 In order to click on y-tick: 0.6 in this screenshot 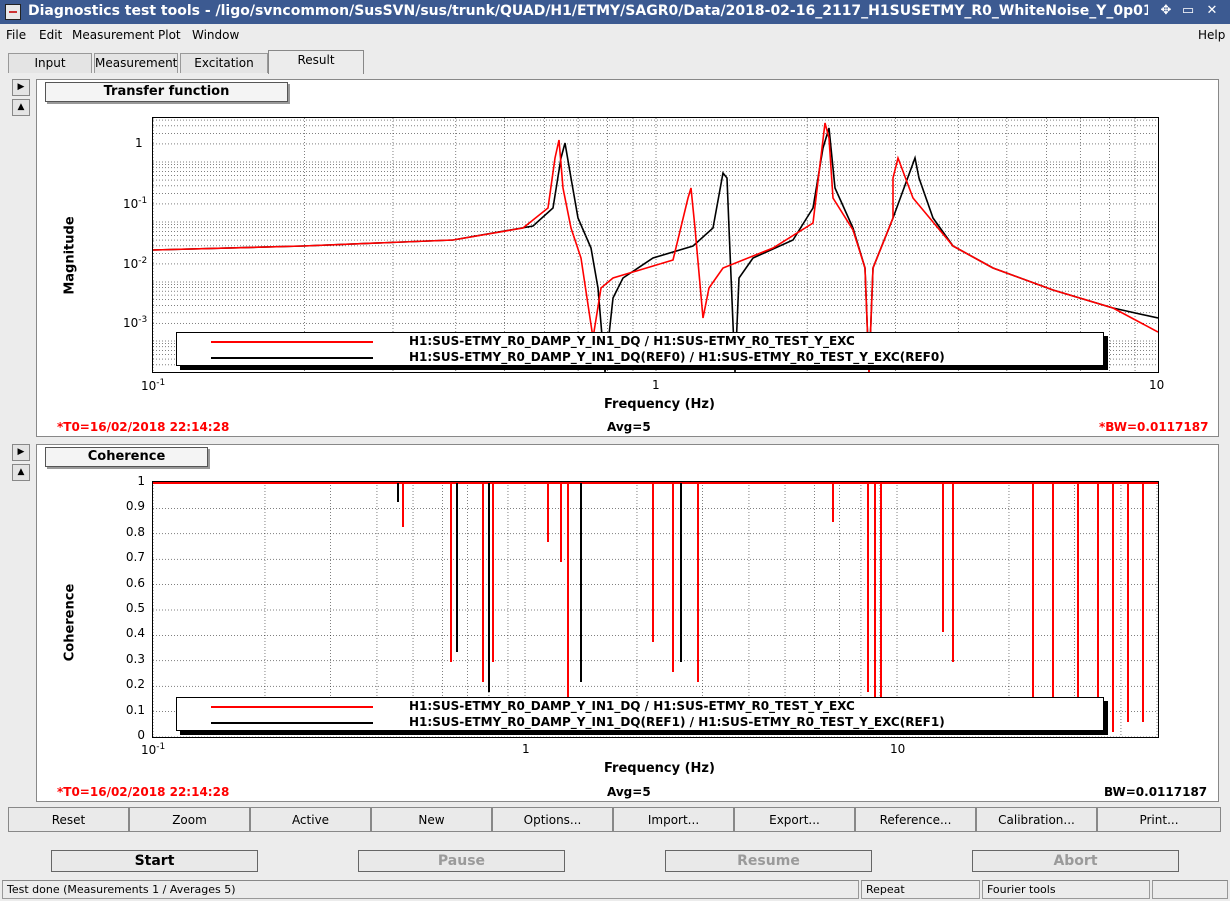, I will do `click(135, 582)`.